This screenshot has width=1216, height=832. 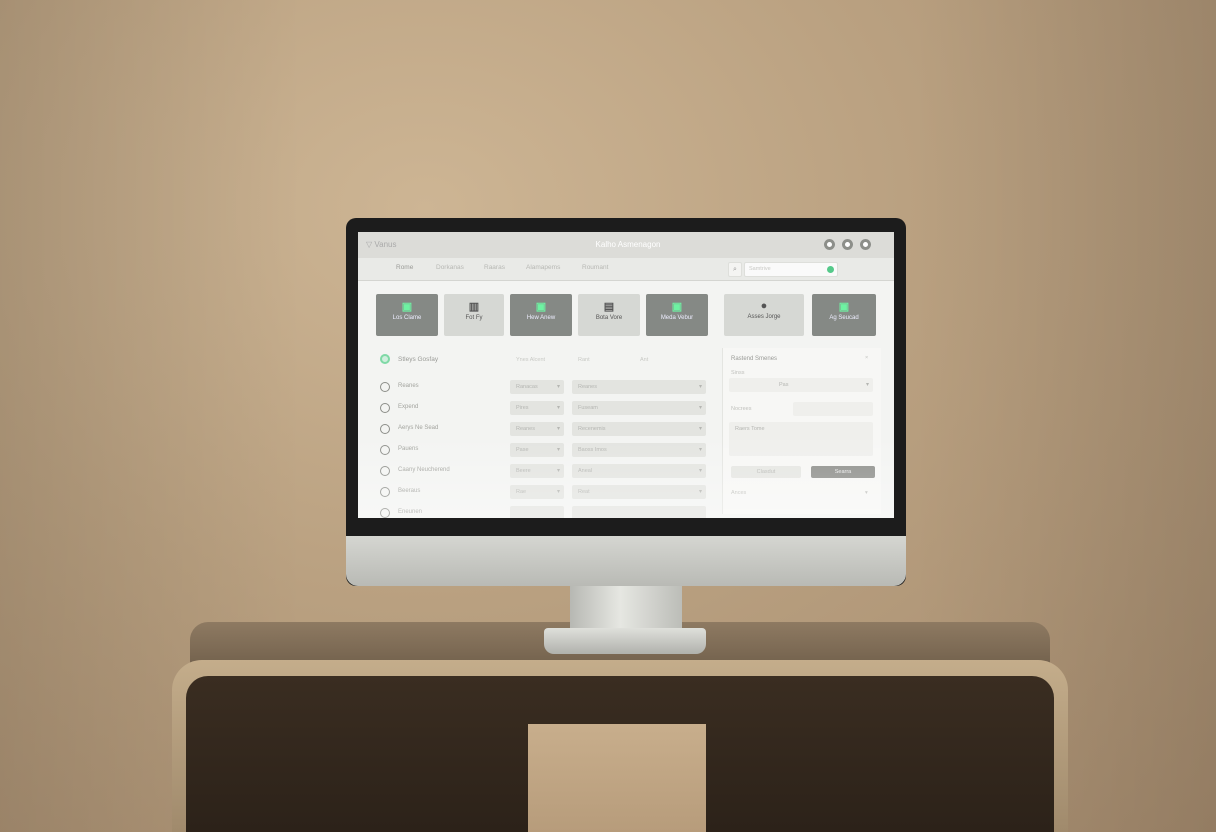 I want to click on list-item: Eneunen, so click(x=542, y=511).